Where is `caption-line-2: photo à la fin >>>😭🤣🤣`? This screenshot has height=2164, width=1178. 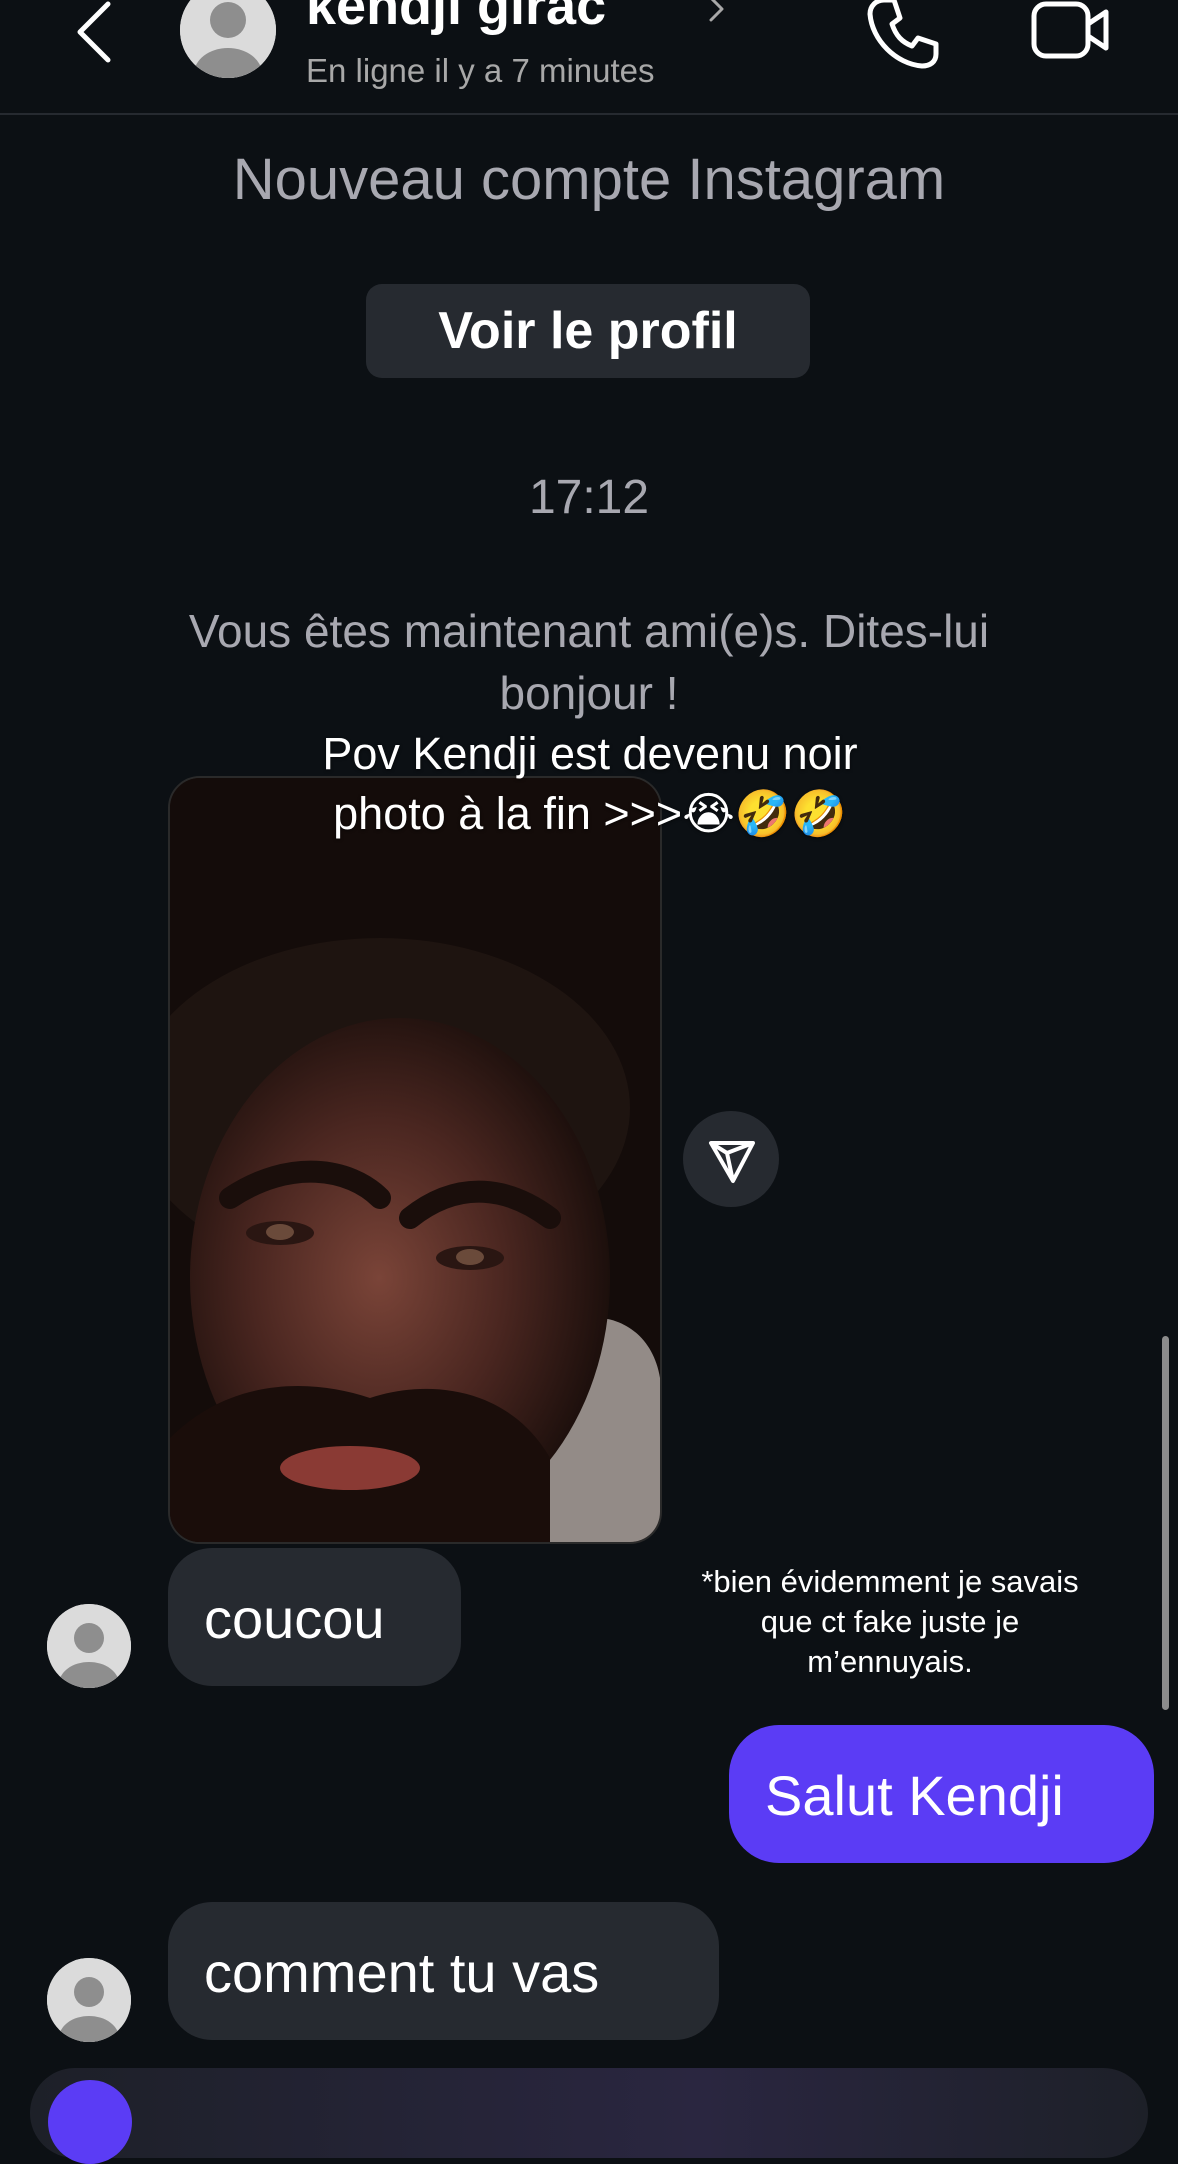
caption-line-2: photo à la fin >>>😭🤣🤣 is located at coordinates (590, 813).